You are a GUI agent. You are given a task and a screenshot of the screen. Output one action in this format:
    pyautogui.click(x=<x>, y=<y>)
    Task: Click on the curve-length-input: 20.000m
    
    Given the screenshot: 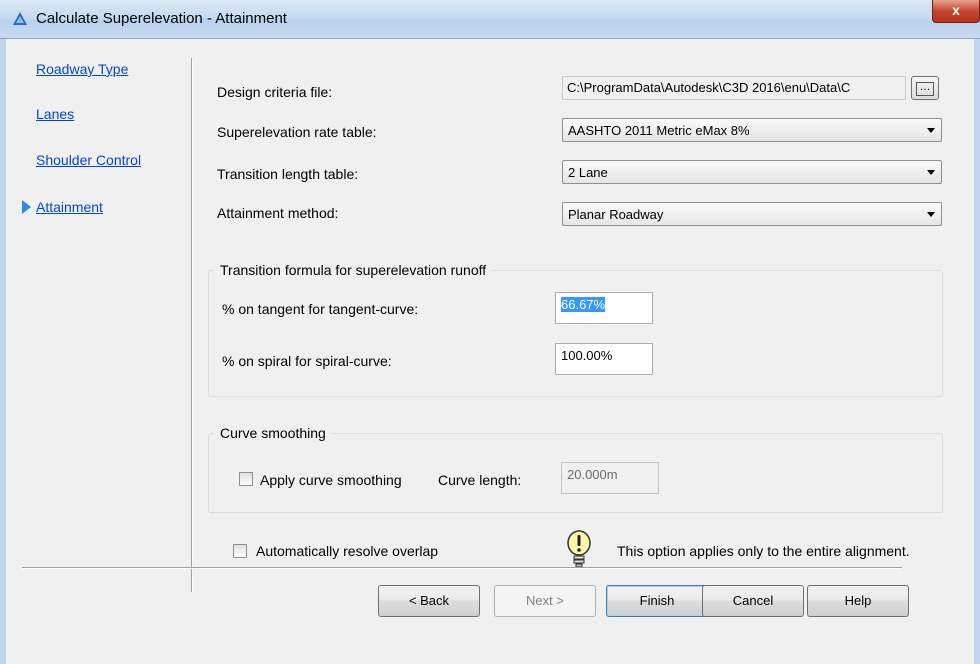 What is the action you would take?
    pyautogui.click(x=610, y=478)
    